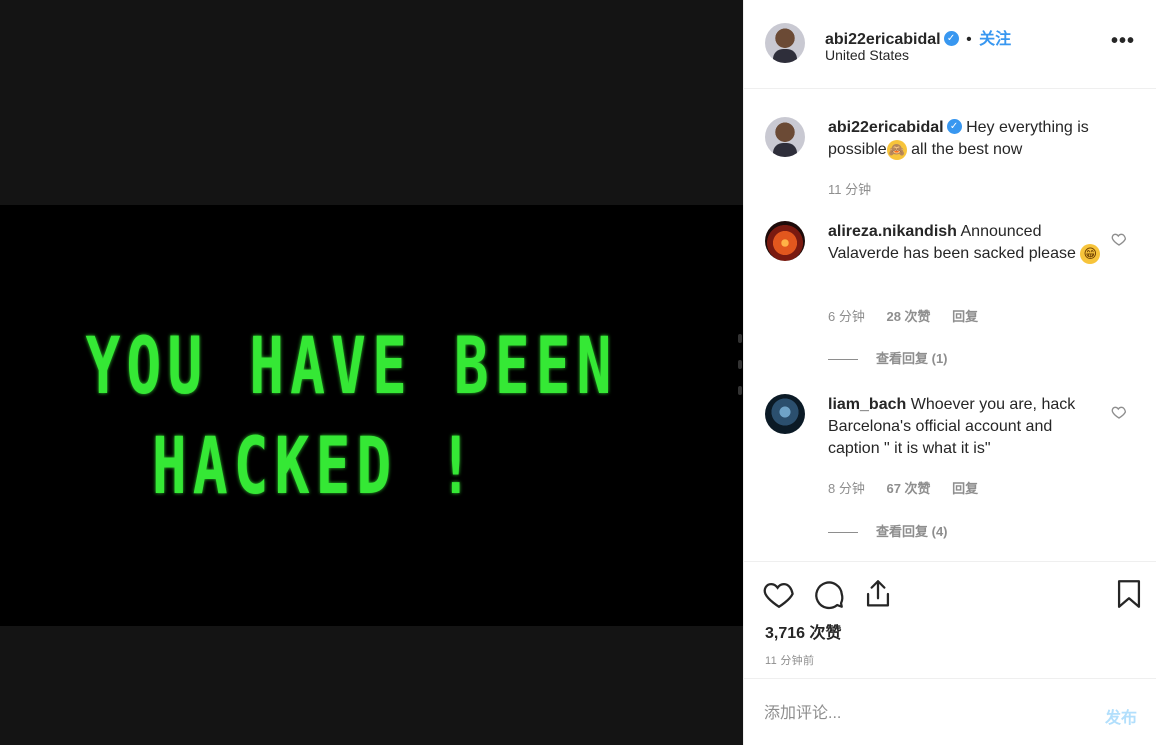  Describe the element at coordinates (779, 594) in the screenshot. I see `heart-icon` at that location.